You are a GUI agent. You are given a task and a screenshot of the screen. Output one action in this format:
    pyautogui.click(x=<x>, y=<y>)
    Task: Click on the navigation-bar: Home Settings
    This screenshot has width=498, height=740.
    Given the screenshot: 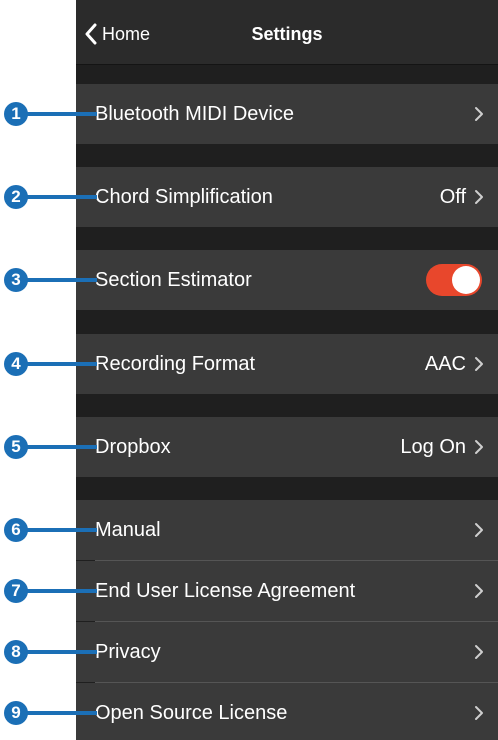 What is the action you would take?
    pyautogui.click(x=287, y=32)
    